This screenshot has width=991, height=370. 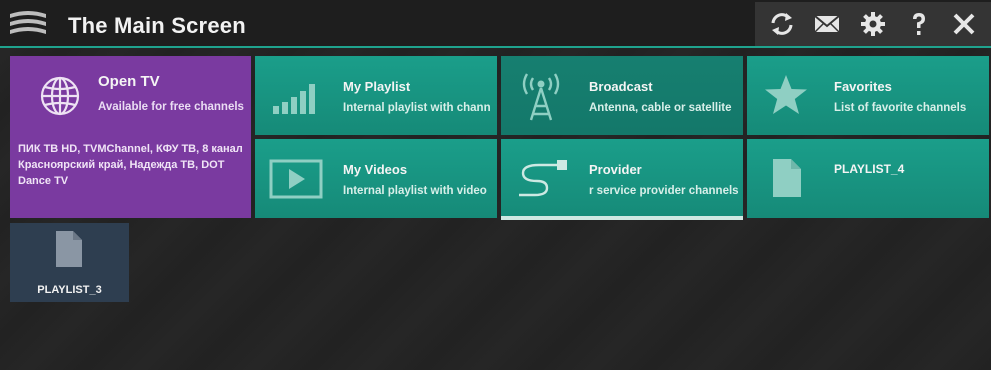 I want to click on tile-title: My Playlist, so click(x=377, y=86).